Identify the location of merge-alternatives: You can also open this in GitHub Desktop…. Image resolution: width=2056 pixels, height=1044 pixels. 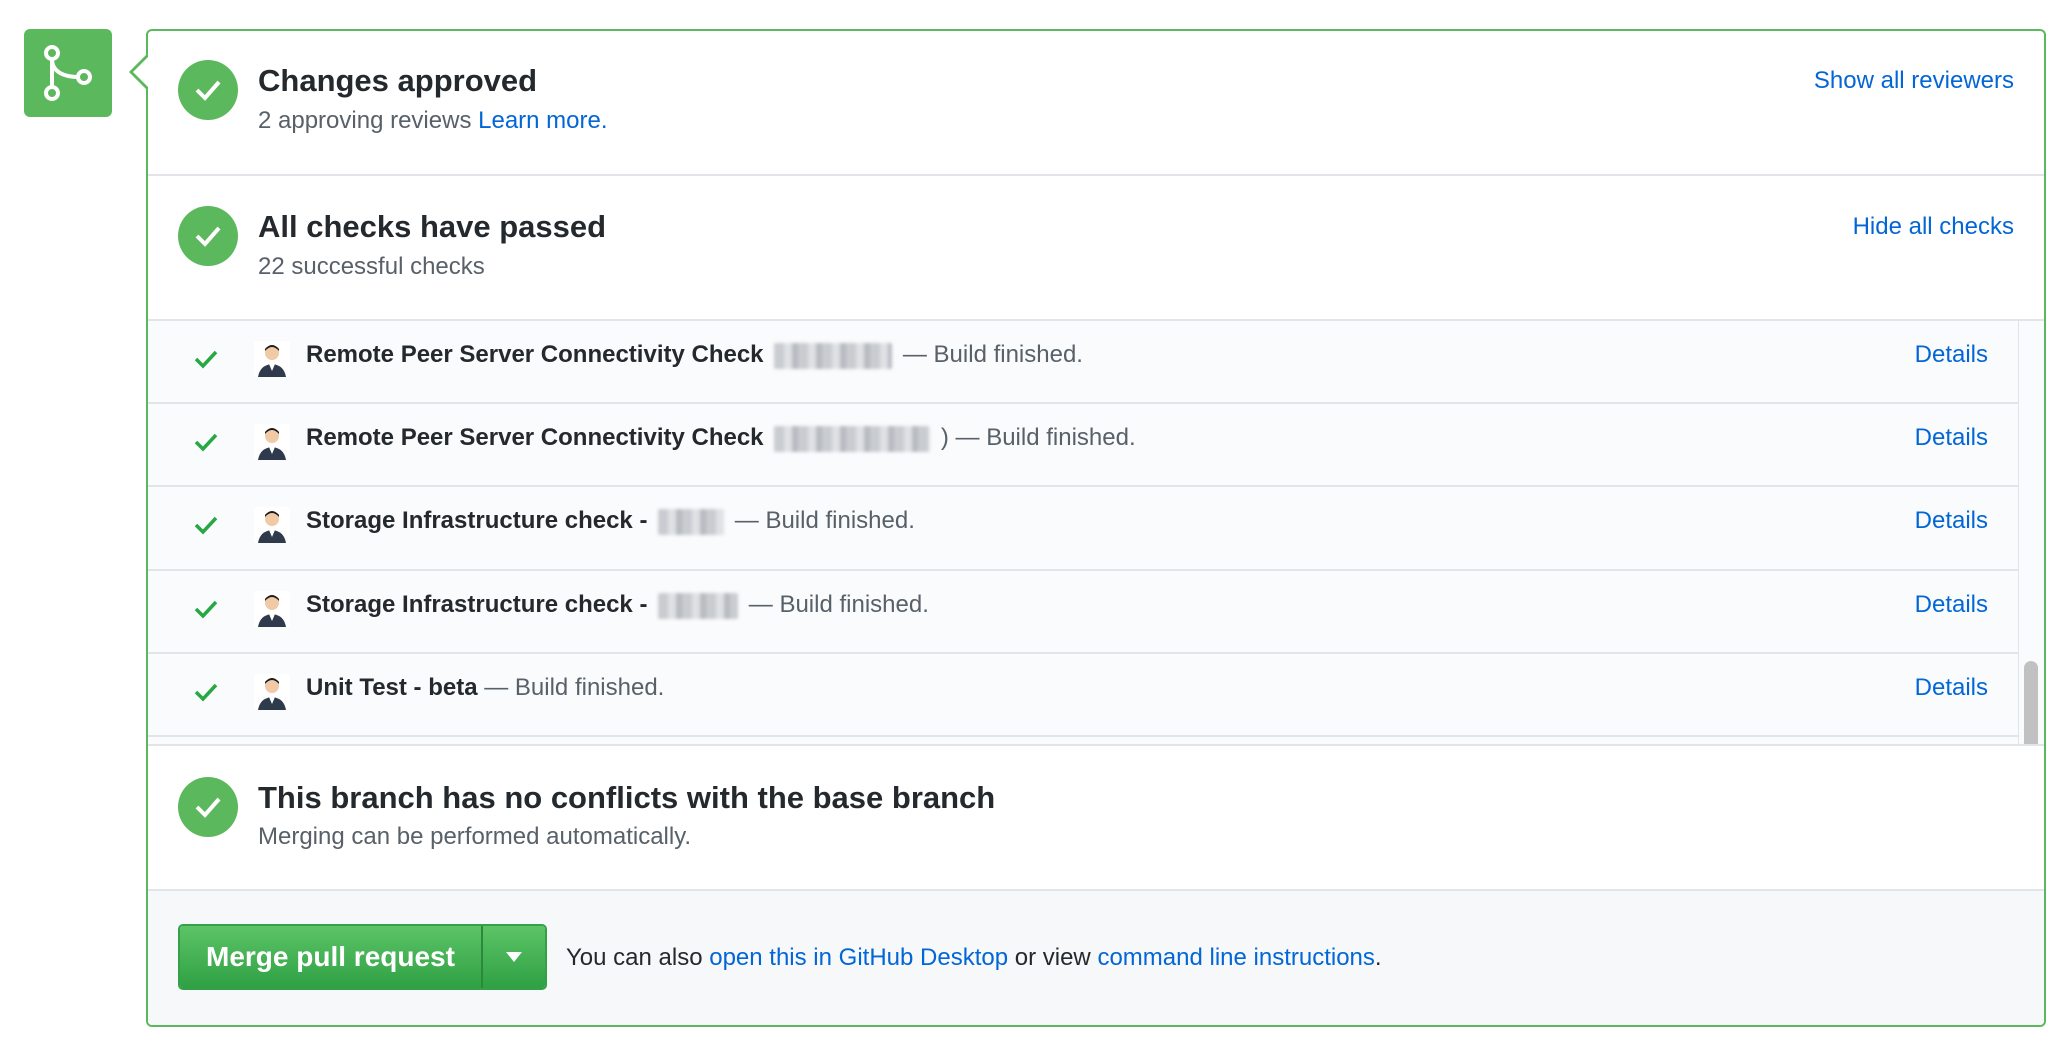
(974, 958).